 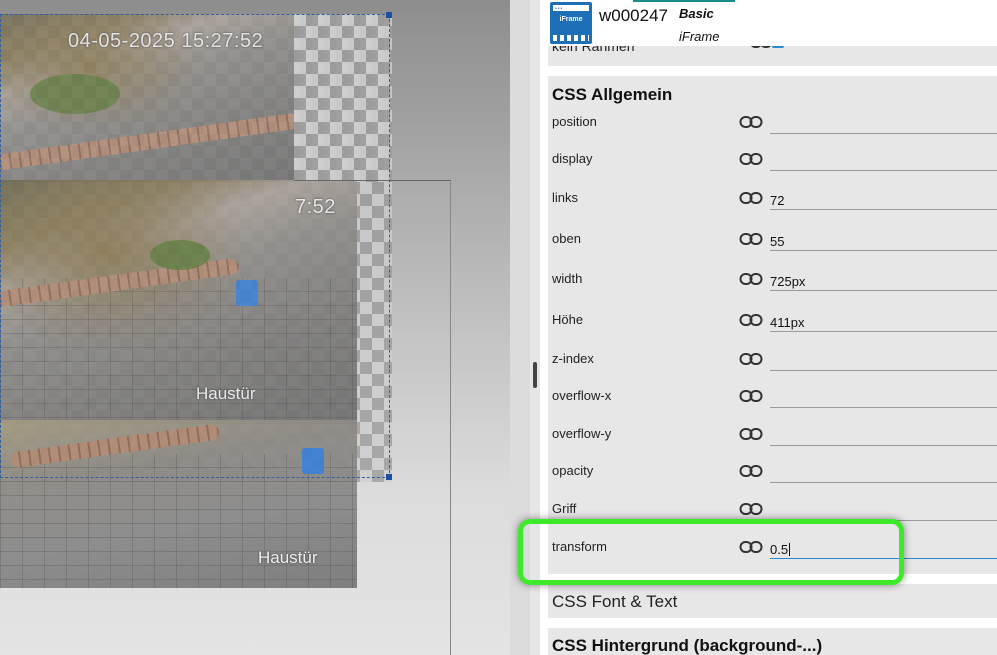 I want to click on property-label: overflow-x, so click(x=582, y=395).